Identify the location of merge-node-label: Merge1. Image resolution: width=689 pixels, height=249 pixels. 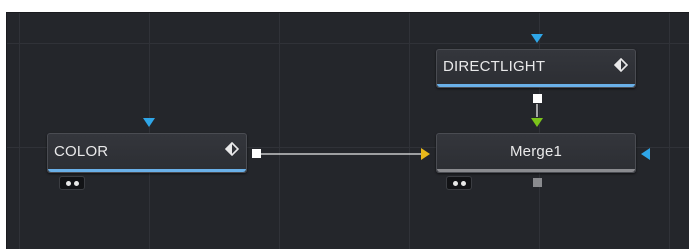
(536, 151).